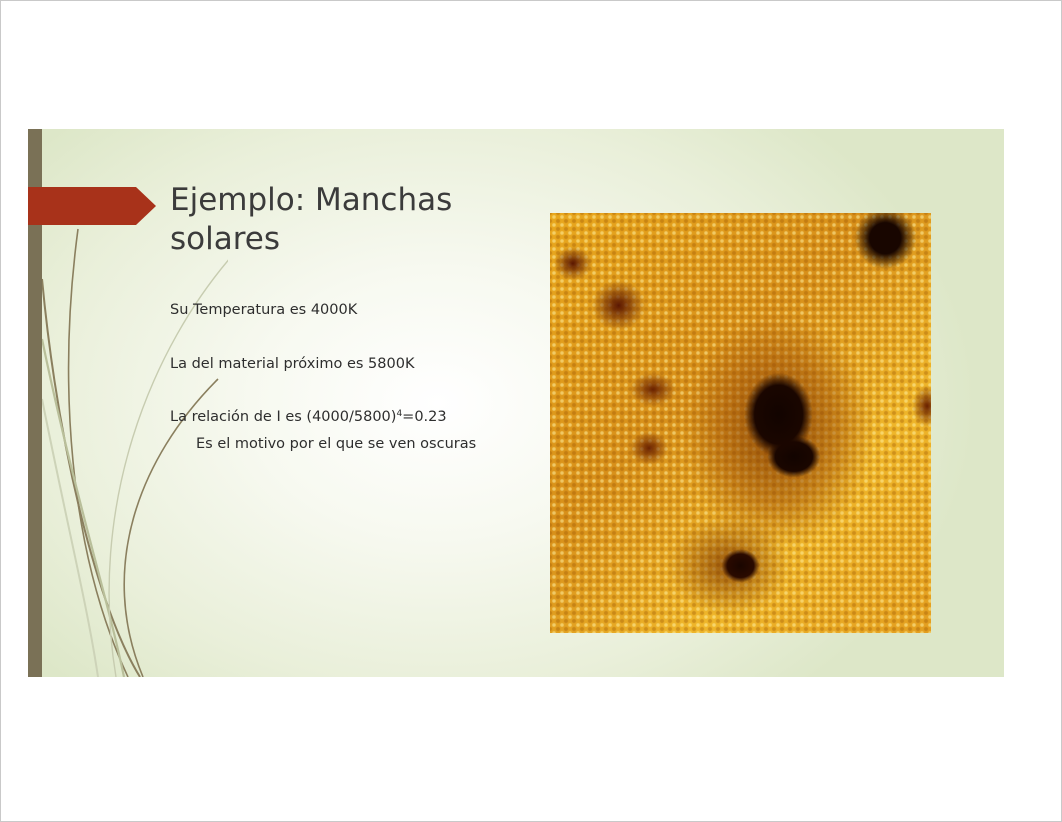 The height and width of the screenshot is (822, 1062). I want to click on slide-title: Ejemplo: Manchas solares, so click(311, 219).